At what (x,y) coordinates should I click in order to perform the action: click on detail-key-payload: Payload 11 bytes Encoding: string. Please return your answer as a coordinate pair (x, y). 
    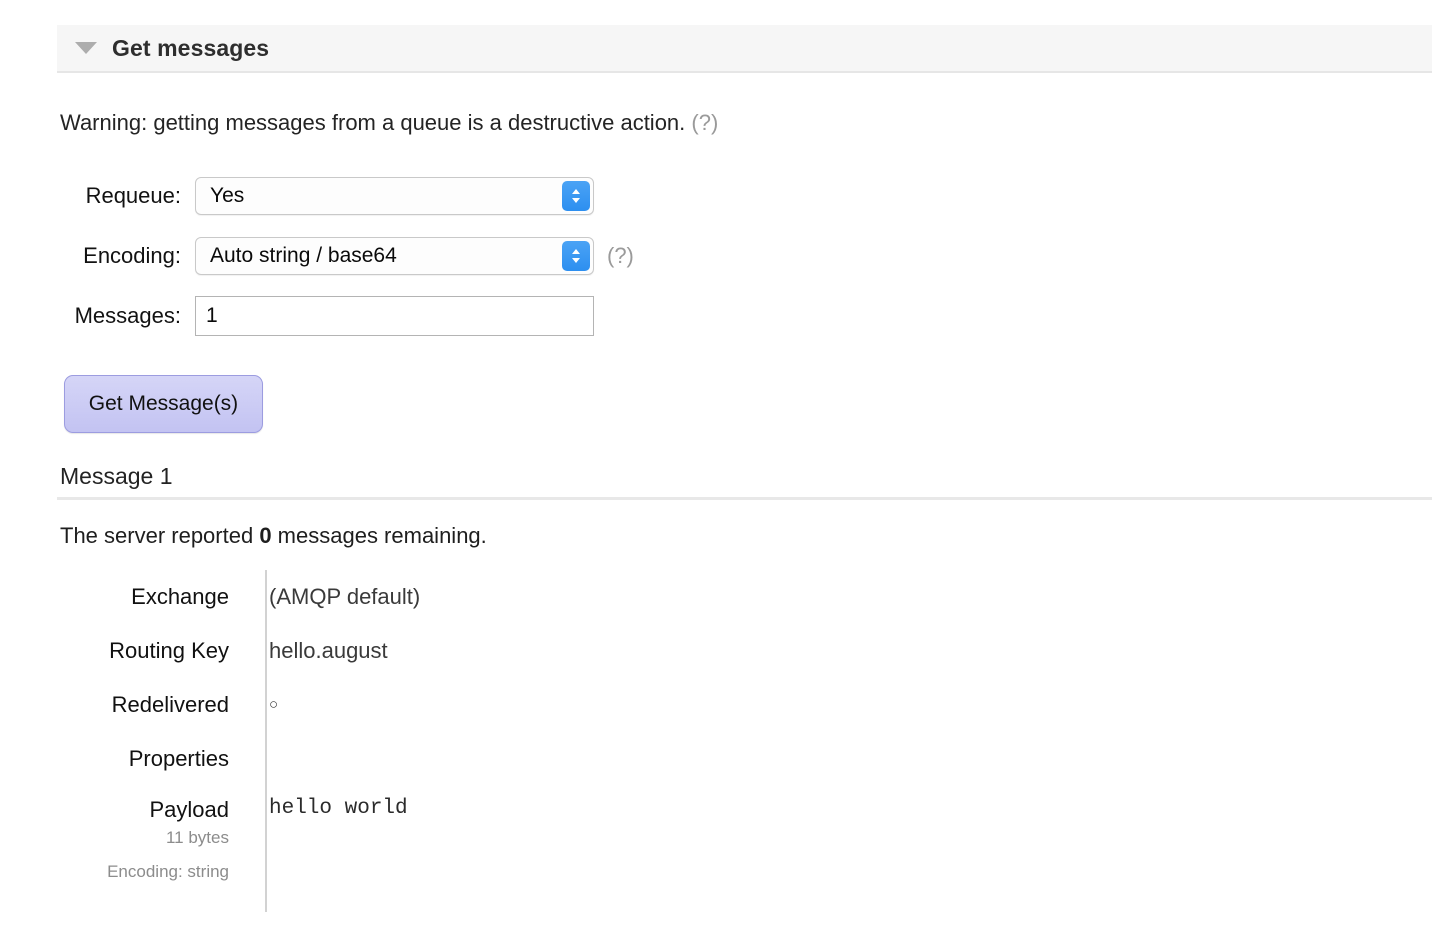
    Looking at the image, I should click on (123, 837).